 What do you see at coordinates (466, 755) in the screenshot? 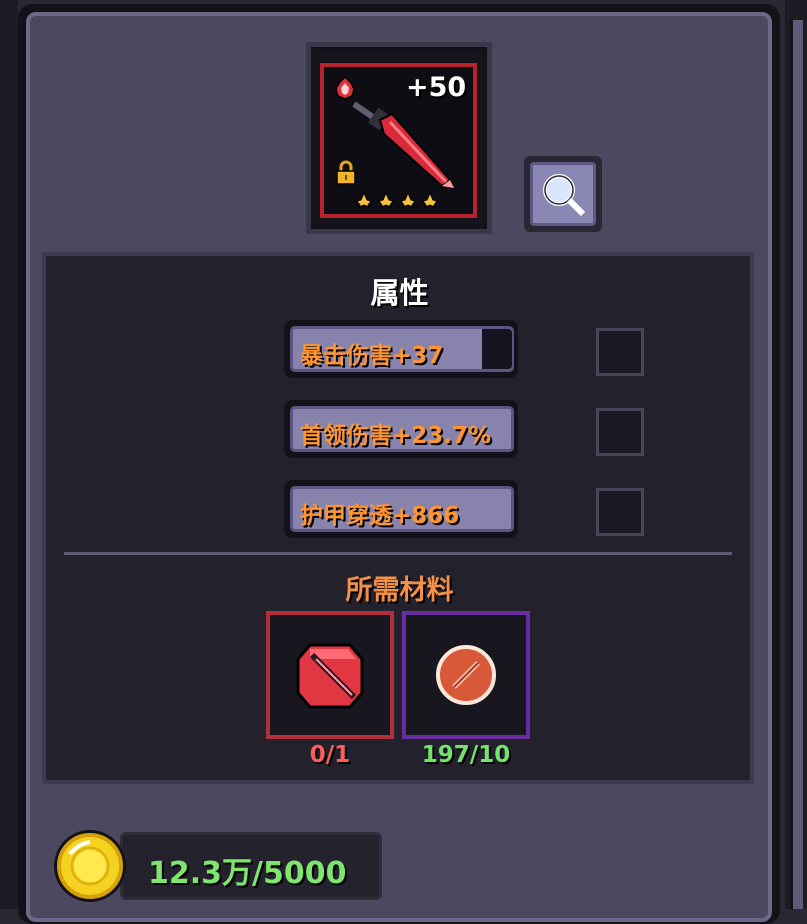
I see `material-count: 197/10` at bounding box center [466, 755].